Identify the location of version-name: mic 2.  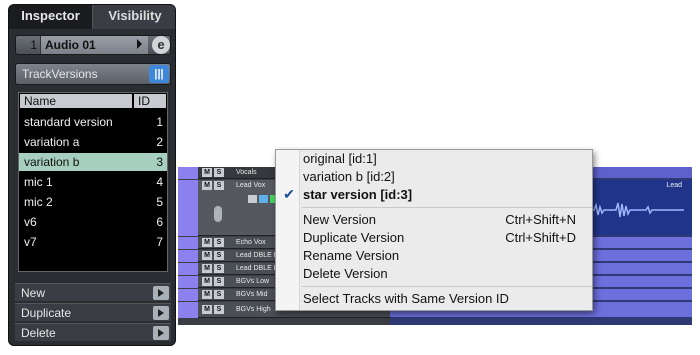
(38, 202).